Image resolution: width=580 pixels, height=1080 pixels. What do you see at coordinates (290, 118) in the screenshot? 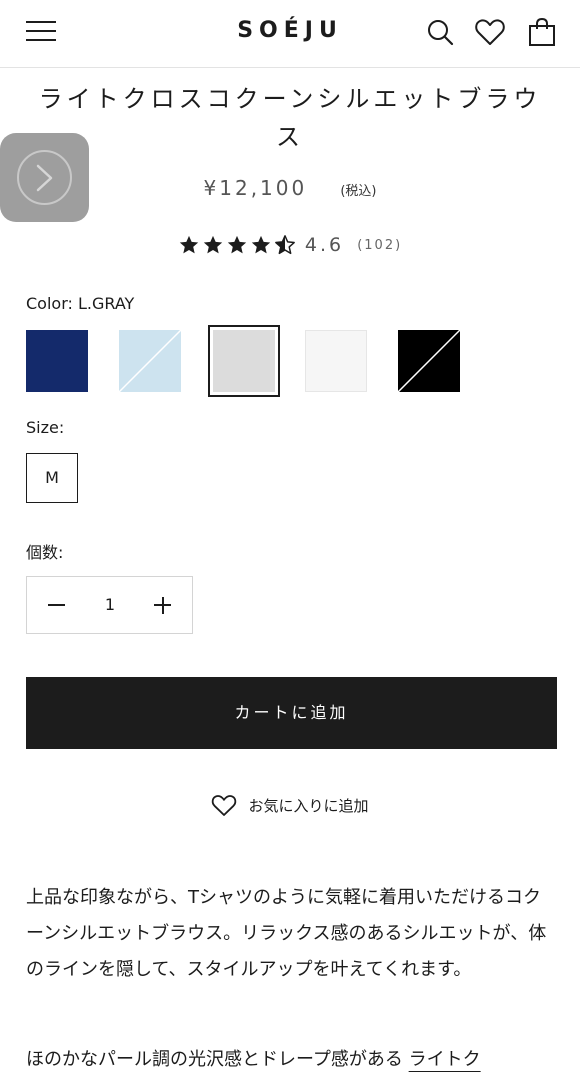
I see `product-title: ライトクロスコクーンシルエットブラウス` at bounding box center [290, 118].